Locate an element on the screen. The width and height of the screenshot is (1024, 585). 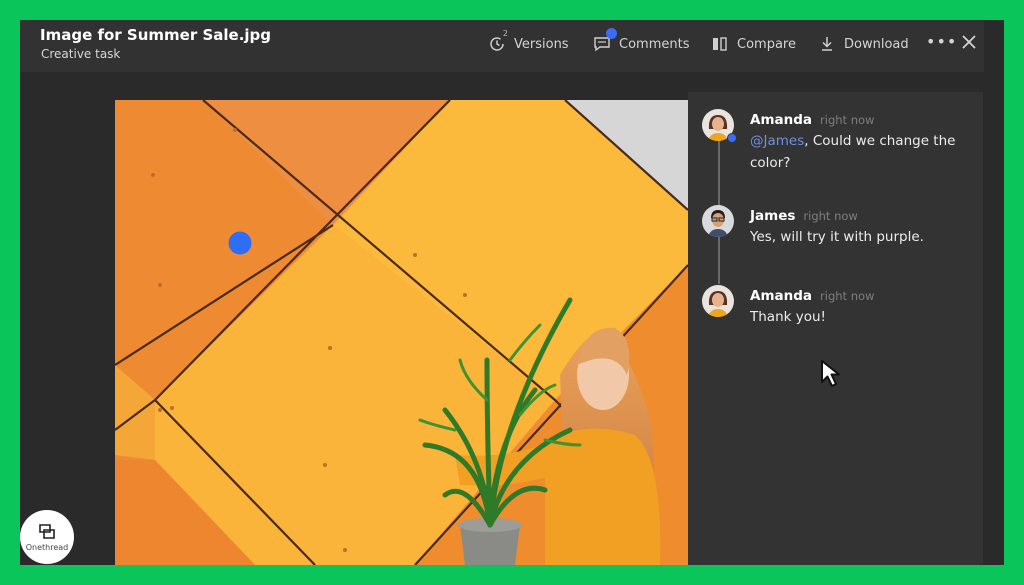
online-status-dot is located at coordinates (732, 138).